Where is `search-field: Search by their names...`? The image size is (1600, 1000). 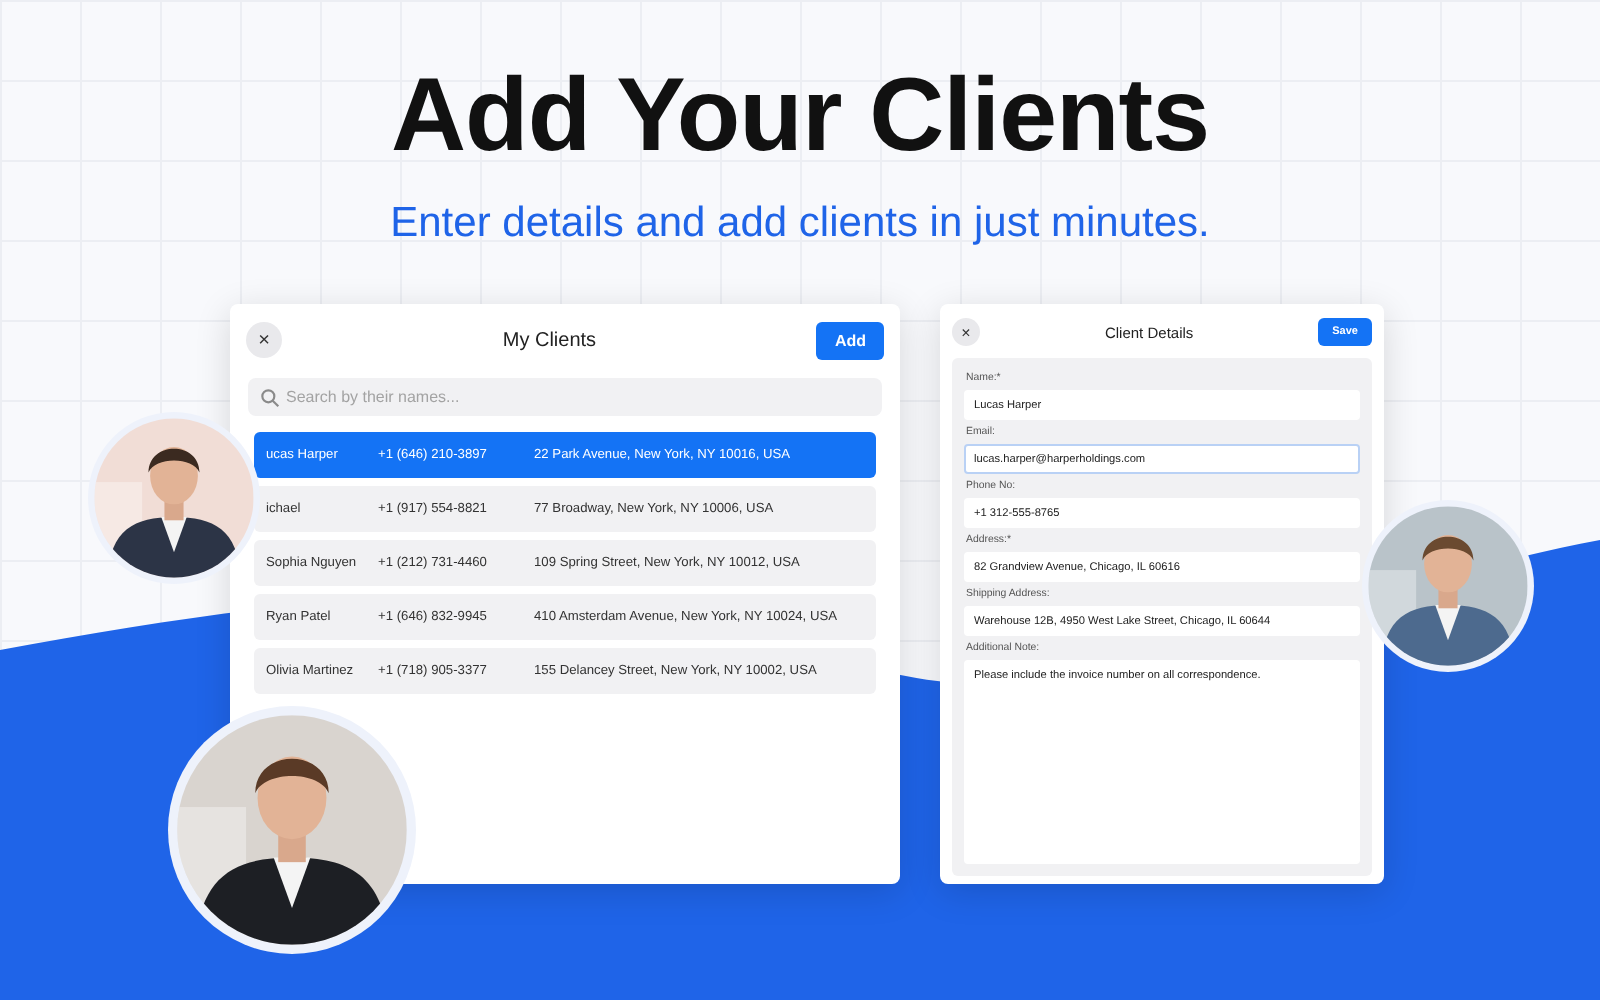
search-field: Search by their names... is located at coordinates (565, 397).